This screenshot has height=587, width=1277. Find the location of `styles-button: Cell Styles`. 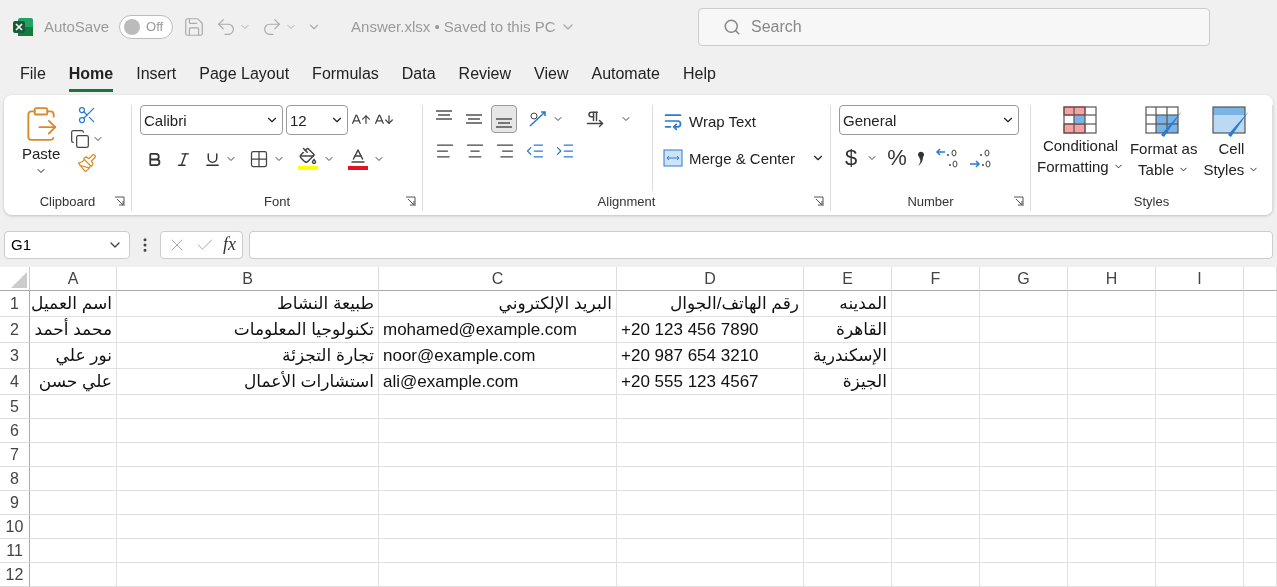

styles-button: Cell Styles is located at coordinates (1231, 148).